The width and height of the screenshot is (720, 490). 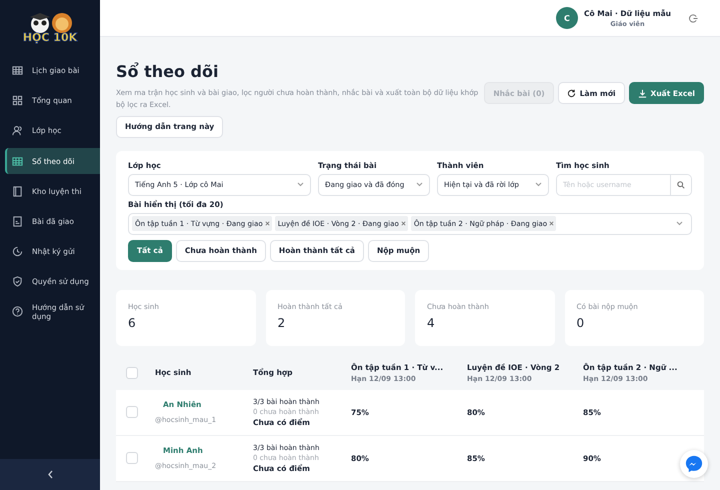 I want to click on clock-icon, so click(x=17, y=251).